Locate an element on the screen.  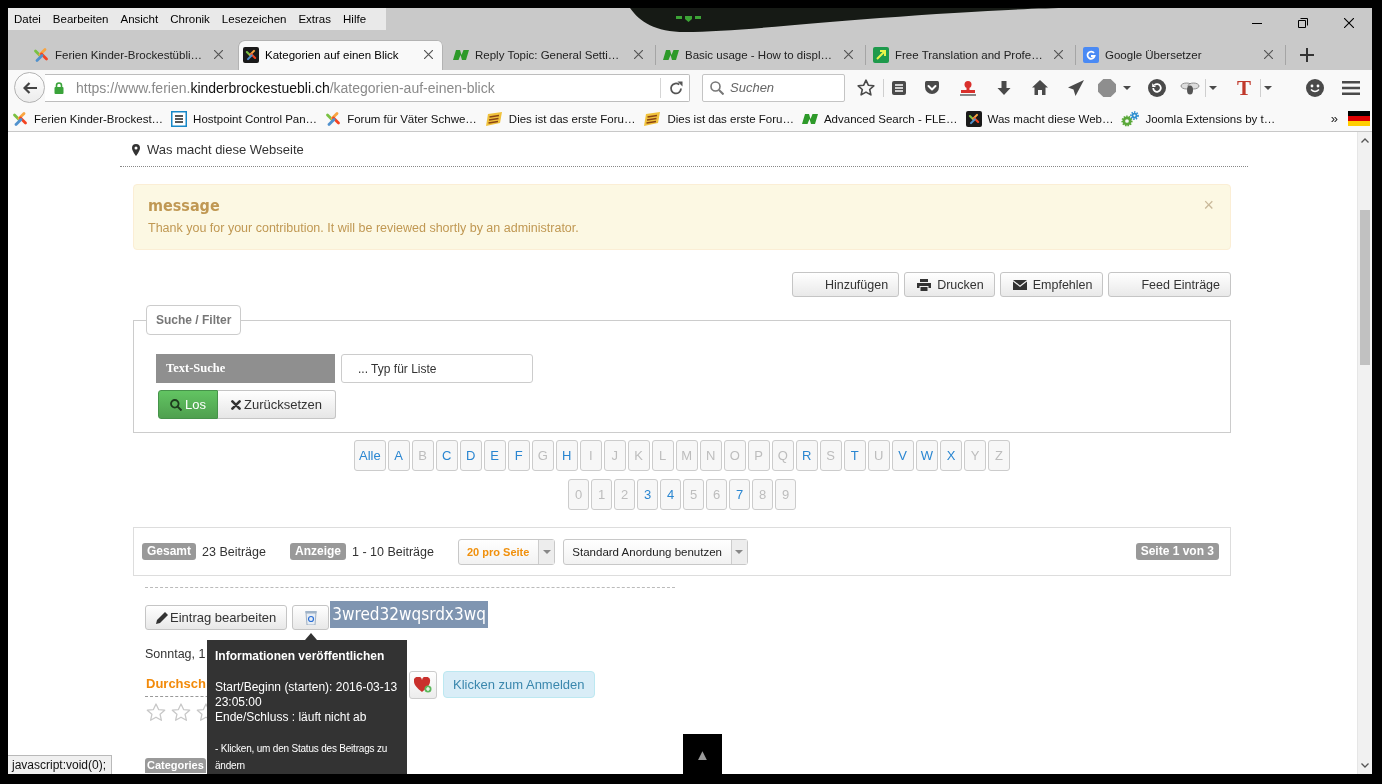
reload-icon is located at coordinates (676, 87).